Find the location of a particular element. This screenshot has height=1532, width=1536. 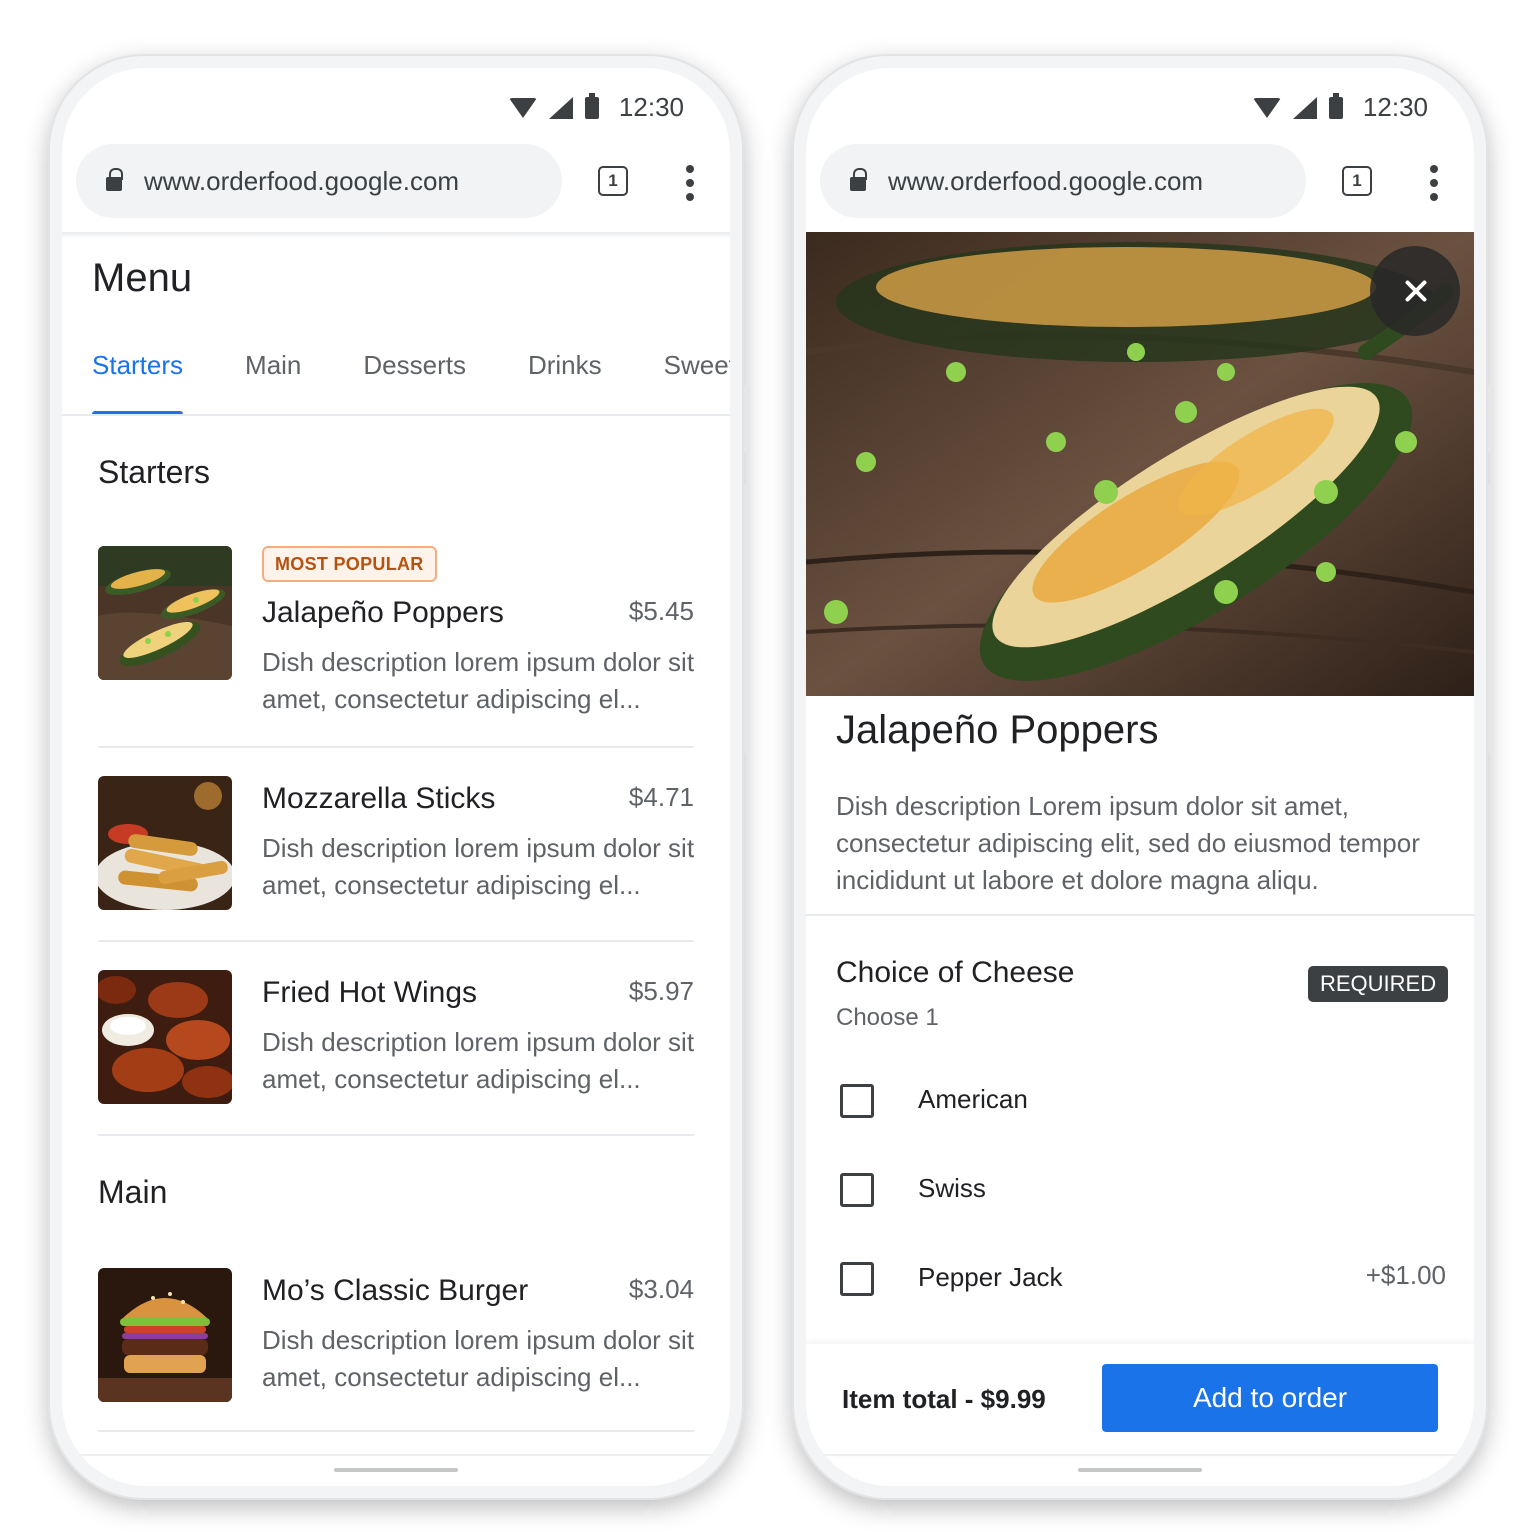

option-swiss: Swiss is located at coordinates (1143, 1191).